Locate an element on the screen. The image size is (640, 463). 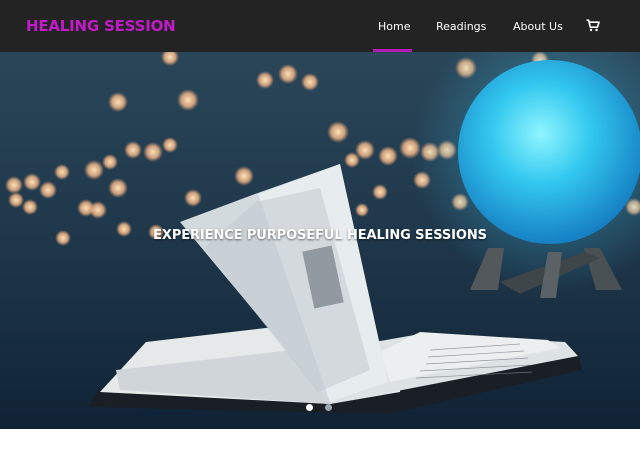
navbar: HEALING SESSION Home Readings About Us is located at coordinates (320, 26).